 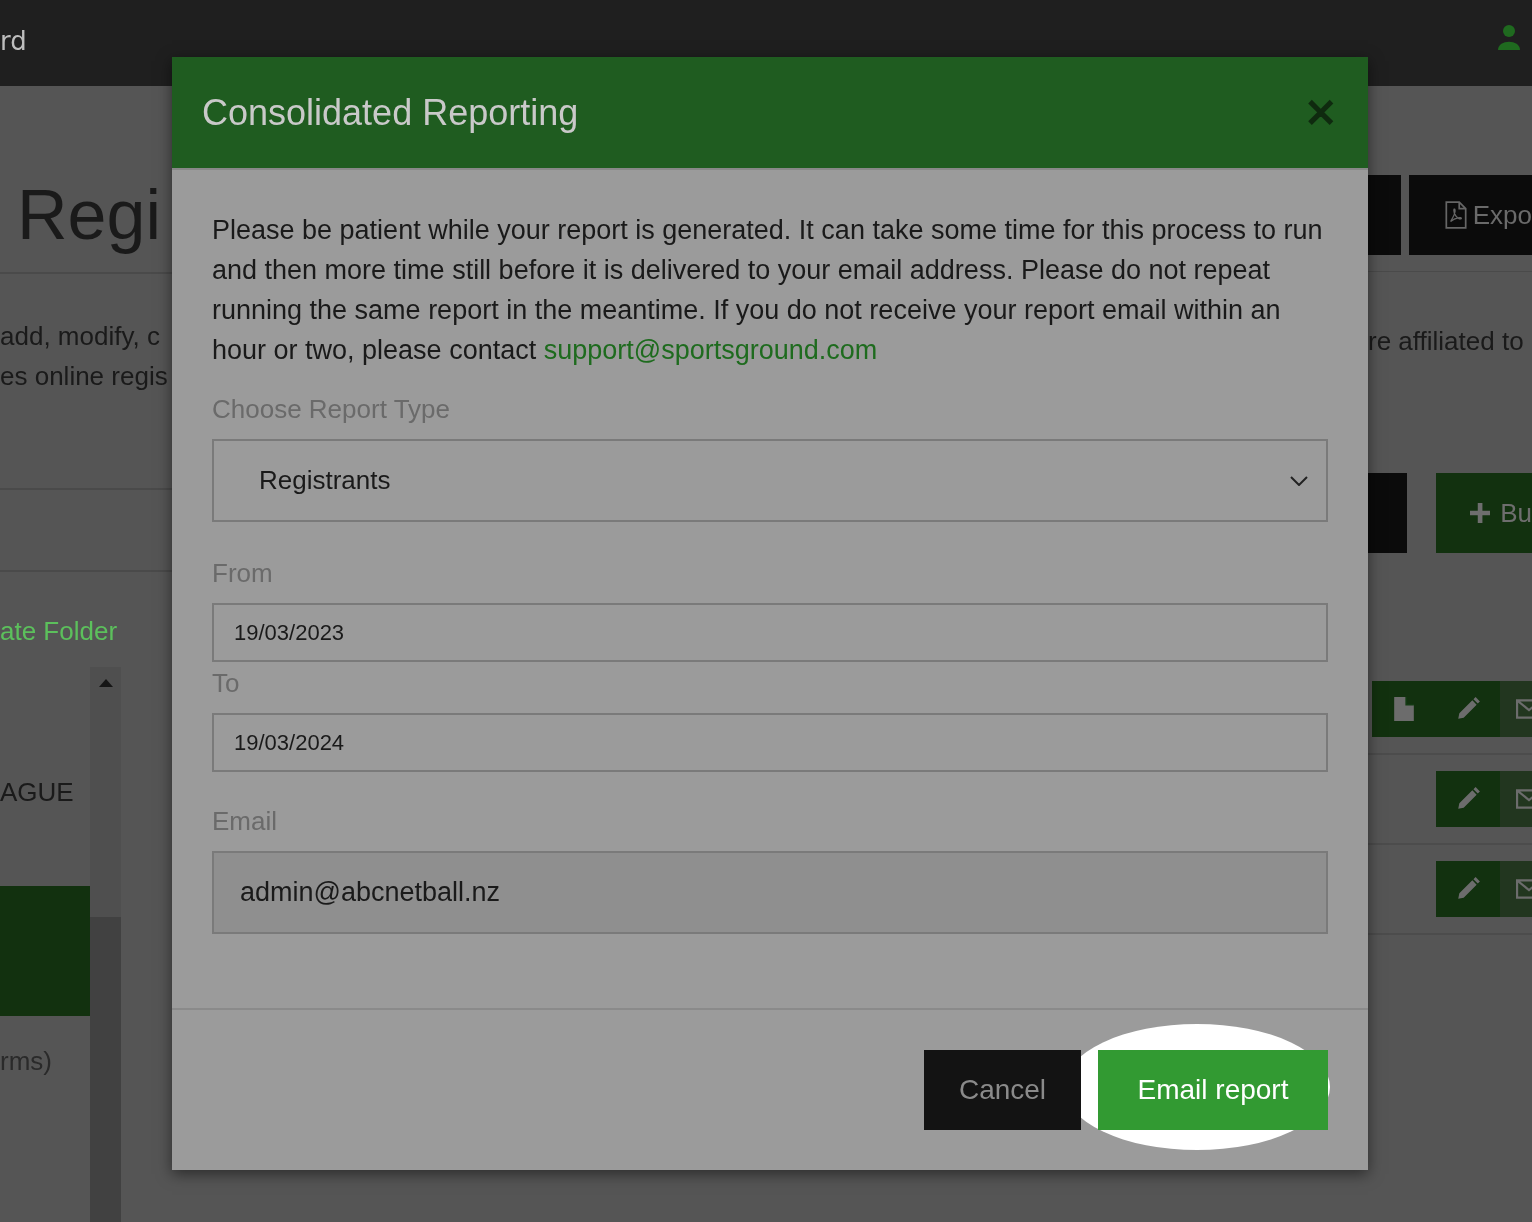 What do you see at coordinates (1002, 1090) in the screenshot?
I see `cancel-button: Cancel` at bounding box center [1002, 1090].